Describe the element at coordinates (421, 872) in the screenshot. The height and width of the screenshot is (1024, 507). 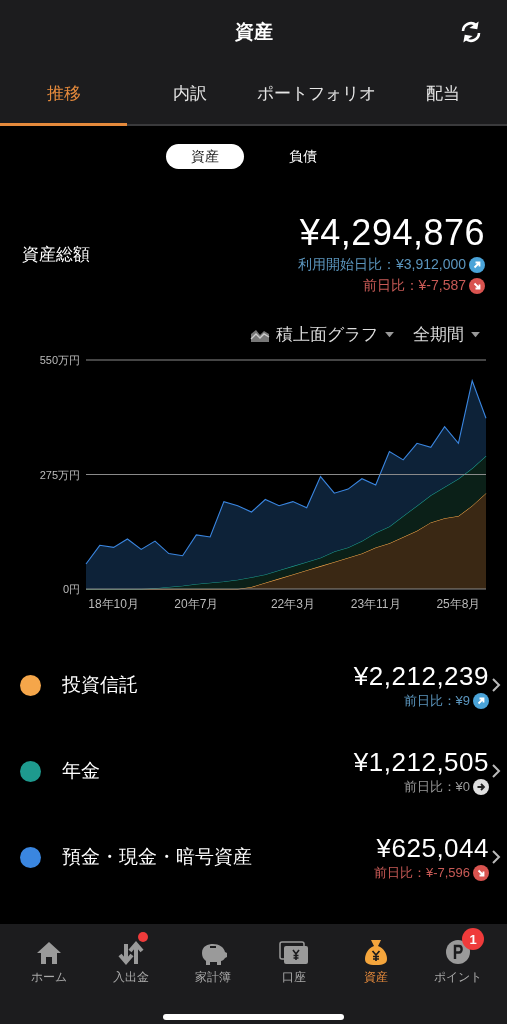
I see `change-text: 前日比：¥-7,596` at that location.